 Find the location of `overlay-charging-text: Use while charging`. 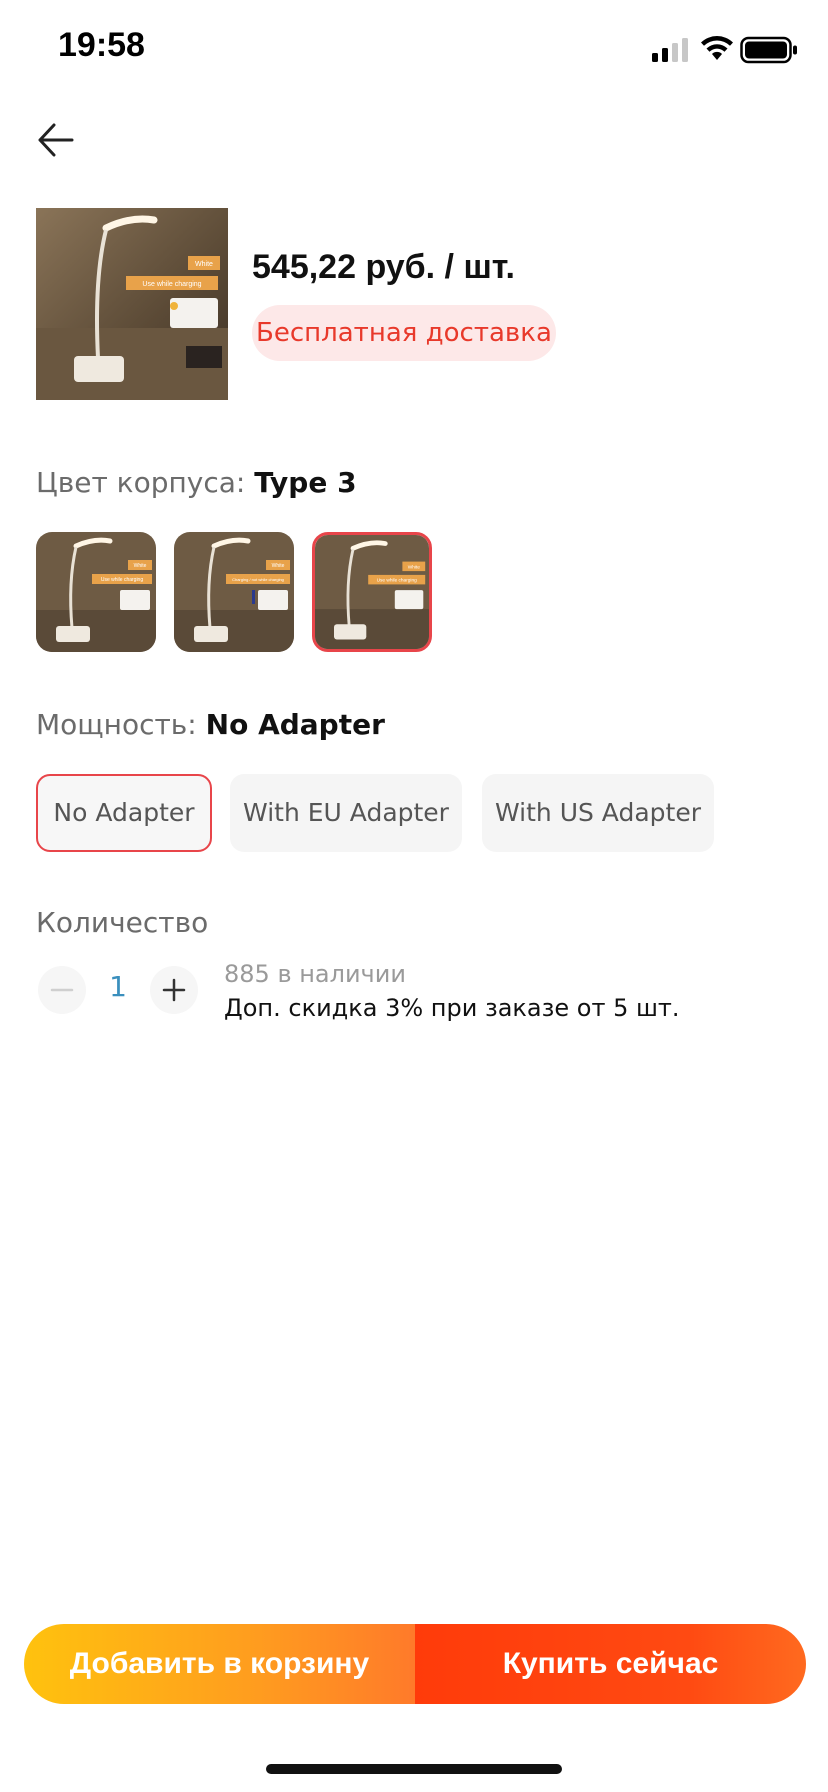

overlay-charging-text: Use while charging is located at coordinates (171, 284).